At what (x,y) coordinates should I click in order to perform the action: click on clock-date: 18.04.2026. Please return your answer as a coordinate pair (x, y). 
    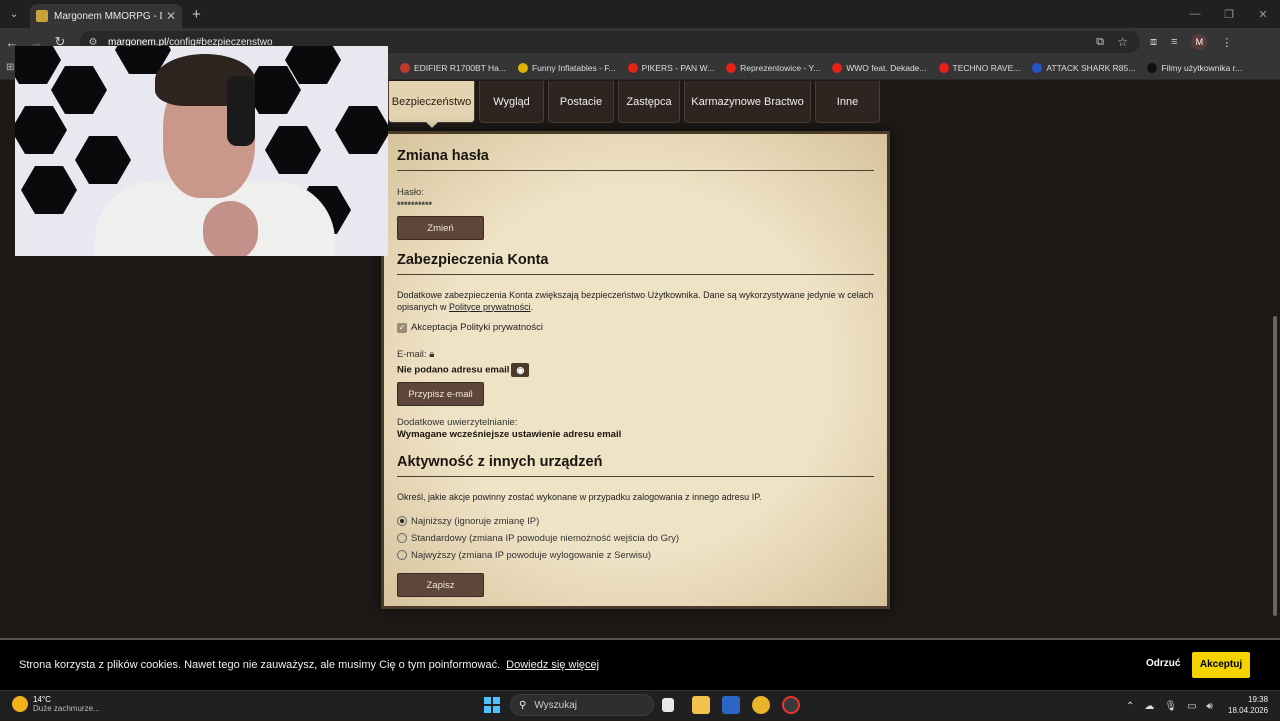
    Looking at the image, I should click on (1248, 710).